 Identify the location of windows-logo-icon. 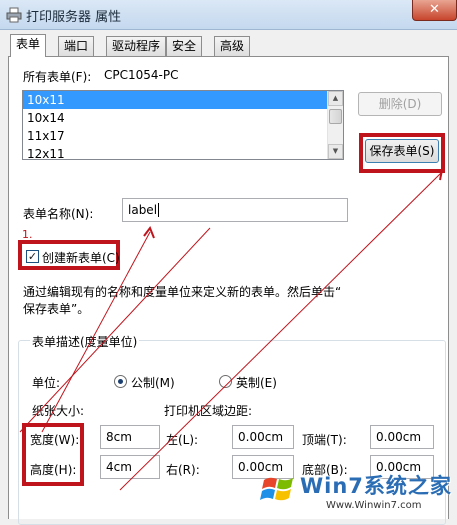
(276, 489).